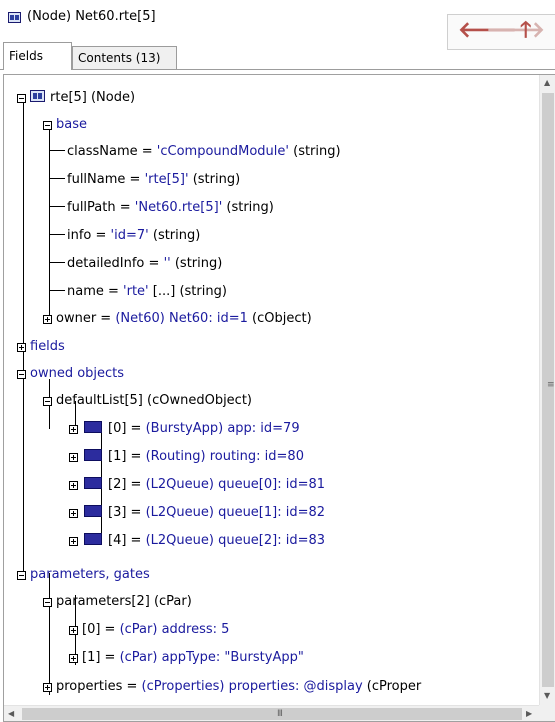 This screenshot has height=722, width=555. Describe the element at coordinates (222, 428) in the screenshot. I see `item-value: (BurstyApp) app: id=79` at that location.